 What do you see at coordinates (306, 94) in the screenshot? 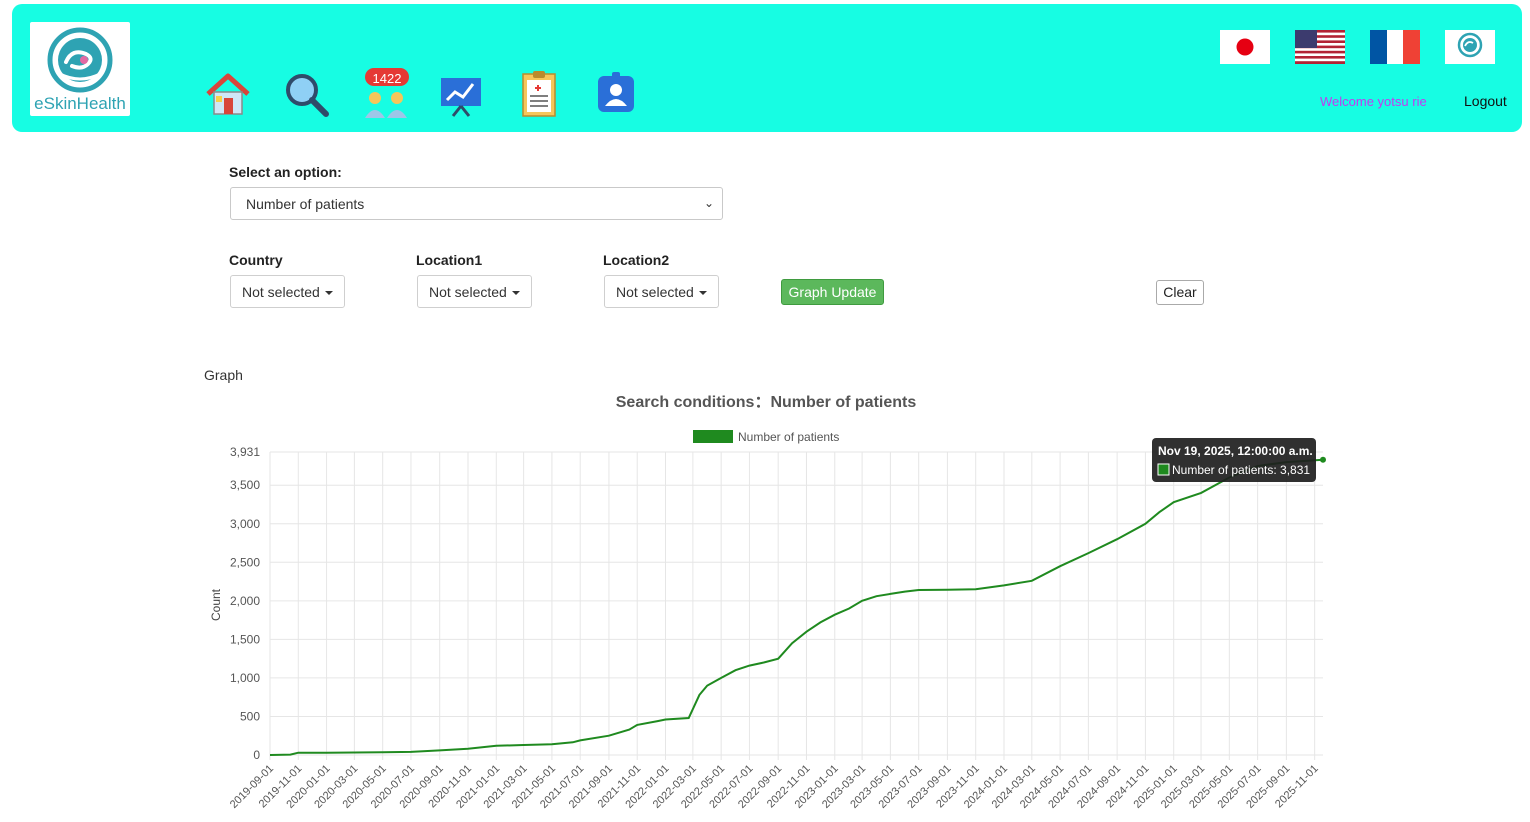
I see `search-icon` at bounding box center [306, 94].